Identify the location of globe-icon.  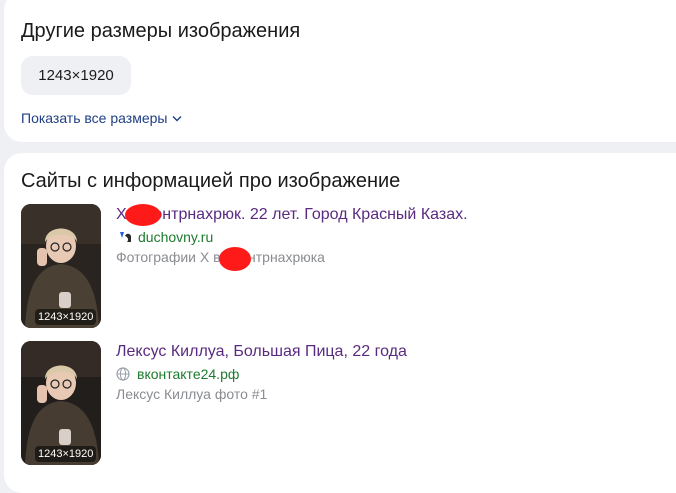
(123, 374).